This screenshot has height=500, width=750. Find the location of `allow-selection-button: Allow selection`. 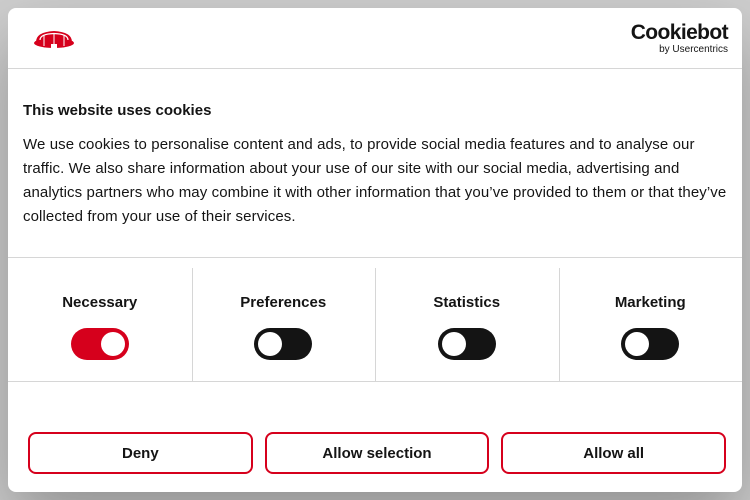

allow-selection-button: Allow selection is located at coordinates (377, 453).